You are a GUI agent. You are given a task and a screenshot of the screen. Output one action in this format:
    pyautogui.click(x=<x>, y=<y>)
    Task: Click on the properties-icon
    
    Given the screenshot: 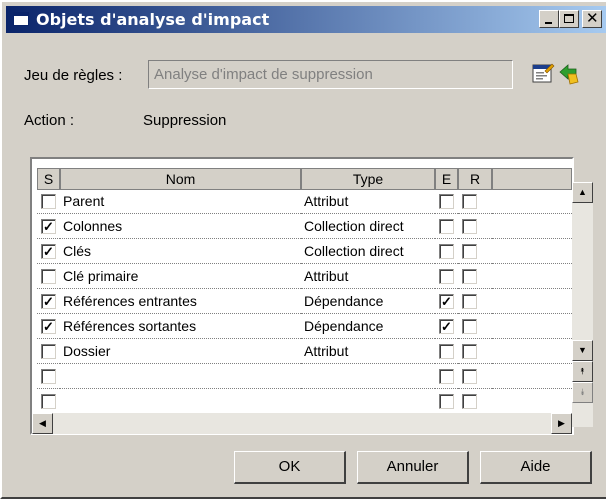 What is the action you would take?
    pyautogui.click(x=543, y=74)
    